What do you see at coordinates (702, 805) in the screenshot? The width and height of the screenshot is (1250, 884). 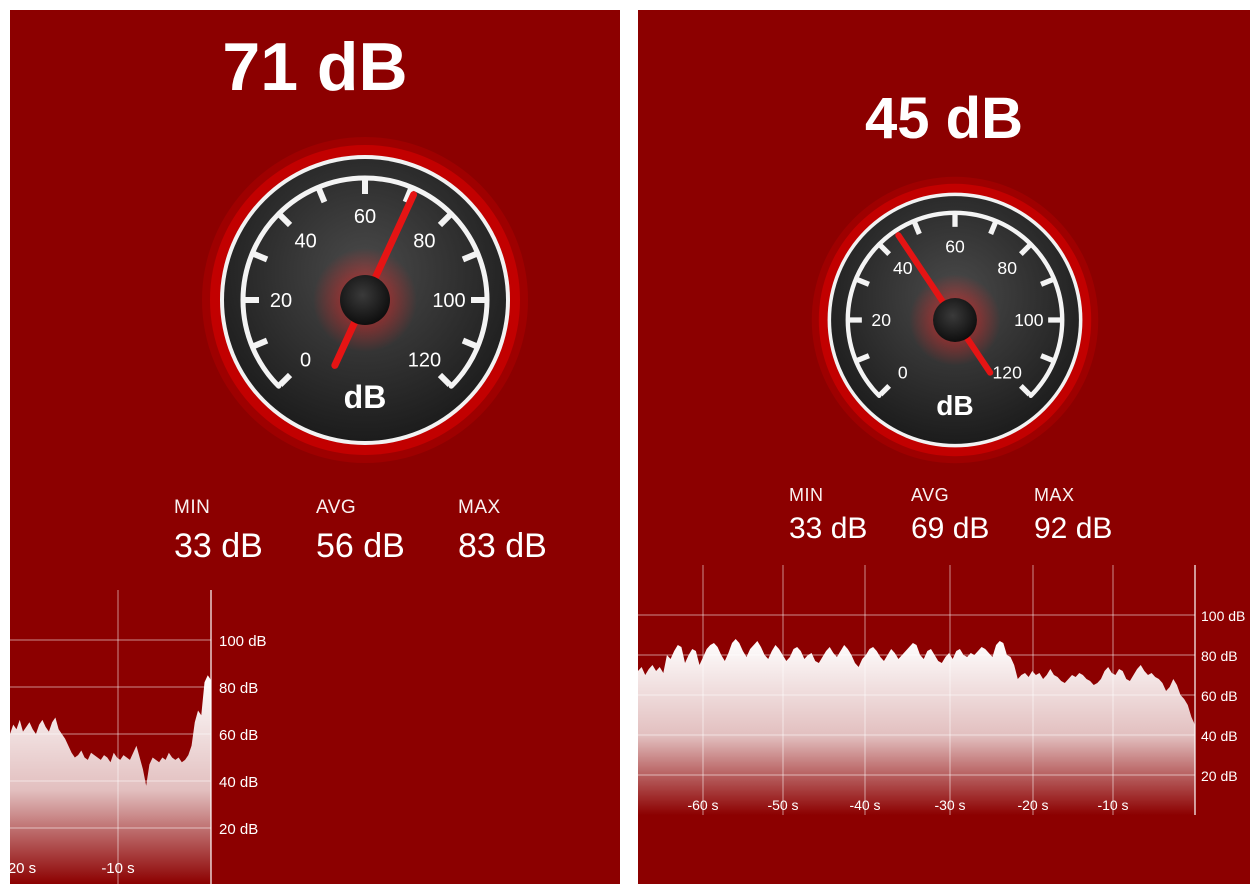 I see `history-x-label: -60 s` at bounding box center [702, 805].